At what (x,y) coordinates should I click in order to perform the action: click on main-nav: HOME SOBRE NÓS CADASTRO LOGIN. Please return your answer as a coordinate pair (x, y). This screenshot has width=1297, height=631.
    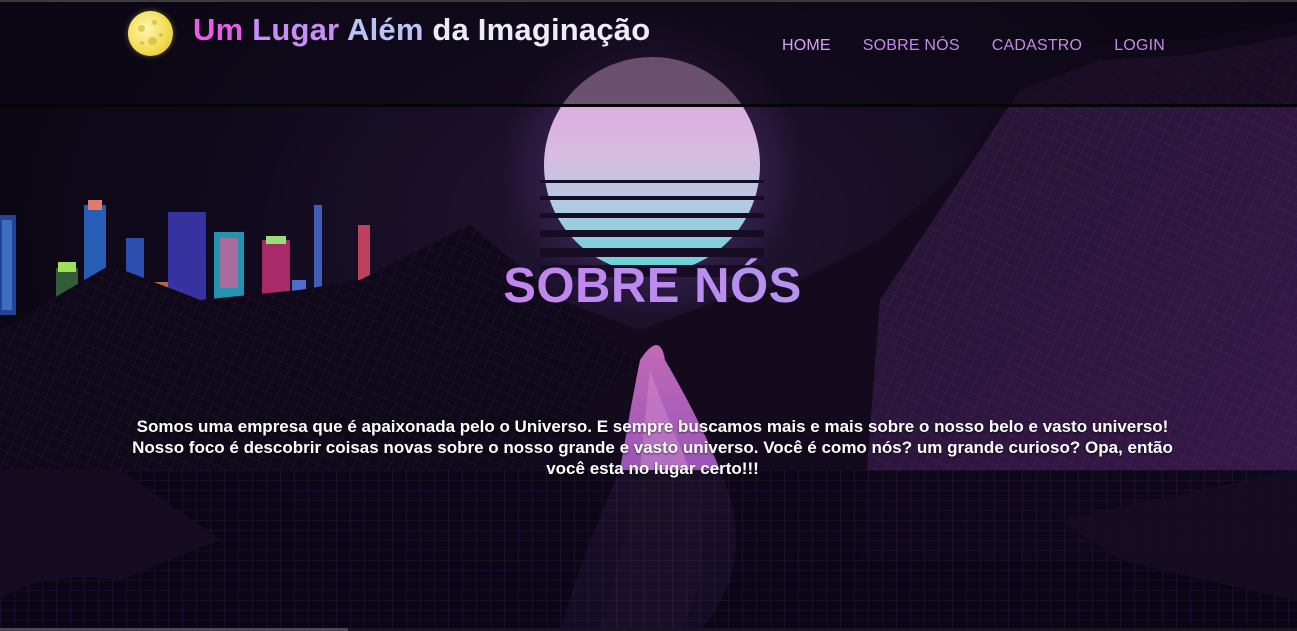
    Looking at the image, I should click on (973, 46).